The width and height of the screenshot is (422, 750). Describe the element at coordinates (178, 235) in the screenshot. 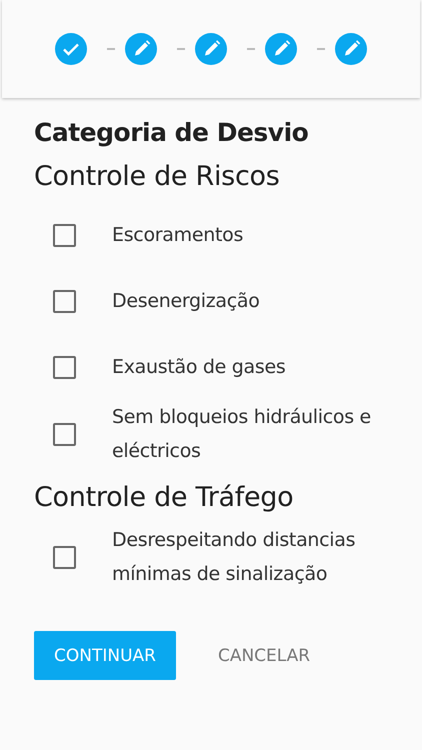

I see `option-label: Escoramentos` at that location.